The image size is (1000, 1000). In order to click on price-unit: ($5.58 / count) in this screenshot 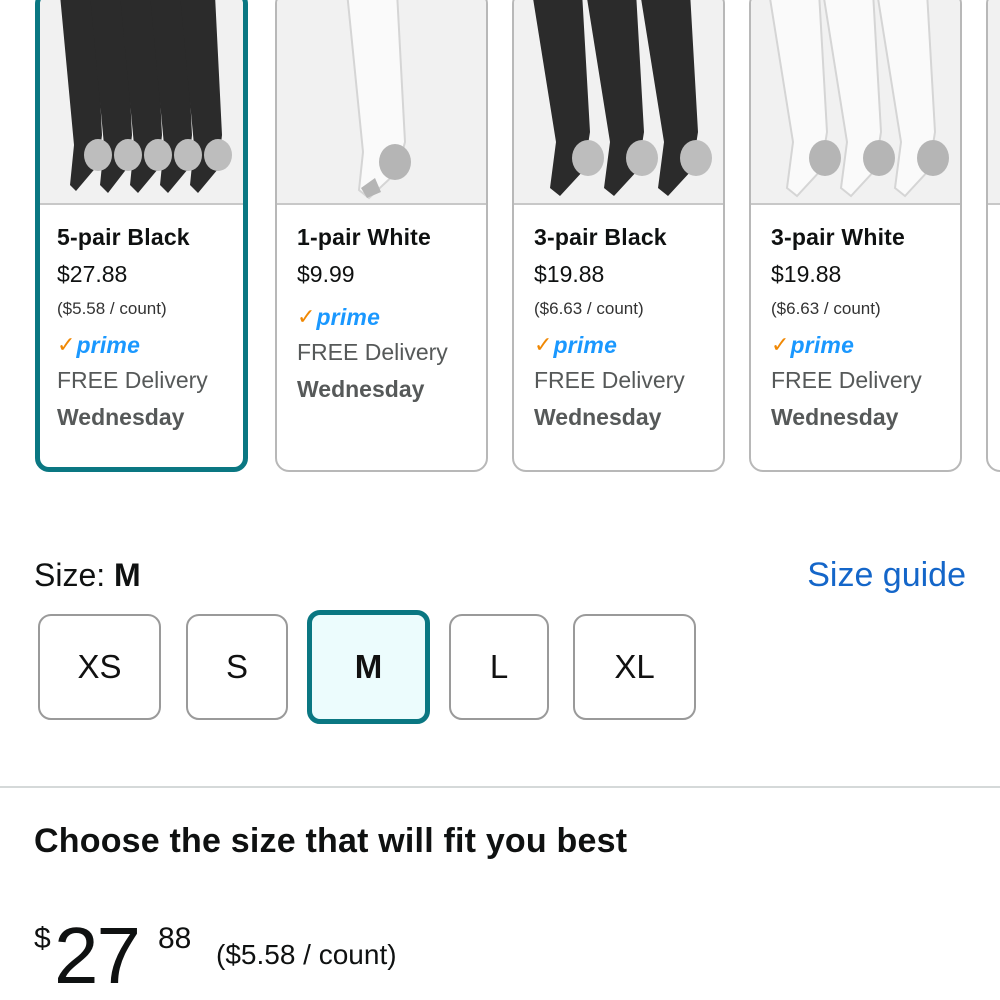, I will do `click(306, 954)`.